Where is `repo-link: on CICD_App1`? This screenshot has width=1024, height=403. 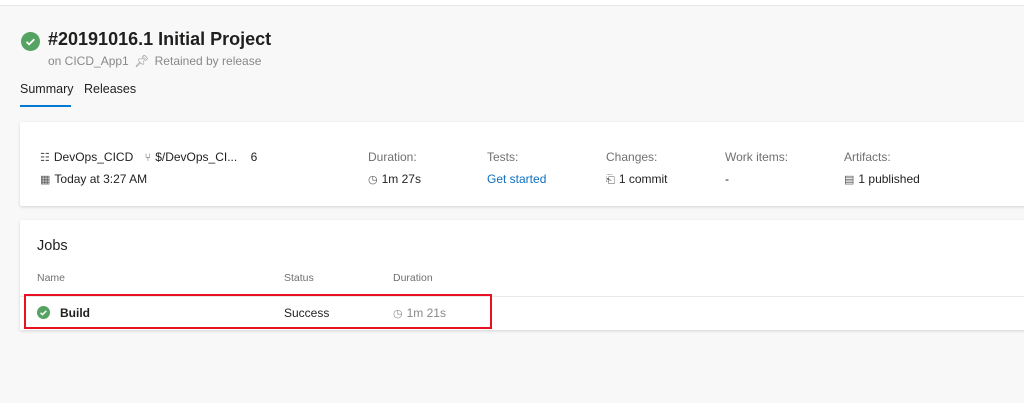 repo-link: on CICD_App1 is located at coordinates (88, 61).